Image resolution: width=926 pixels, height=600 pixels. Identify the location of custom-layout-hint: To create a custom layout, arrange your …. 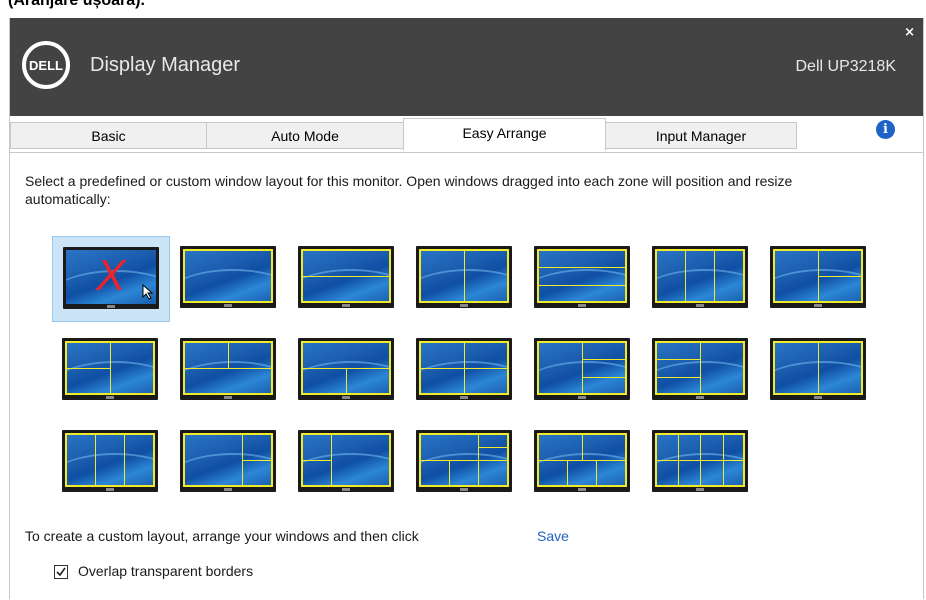
(222, 536).